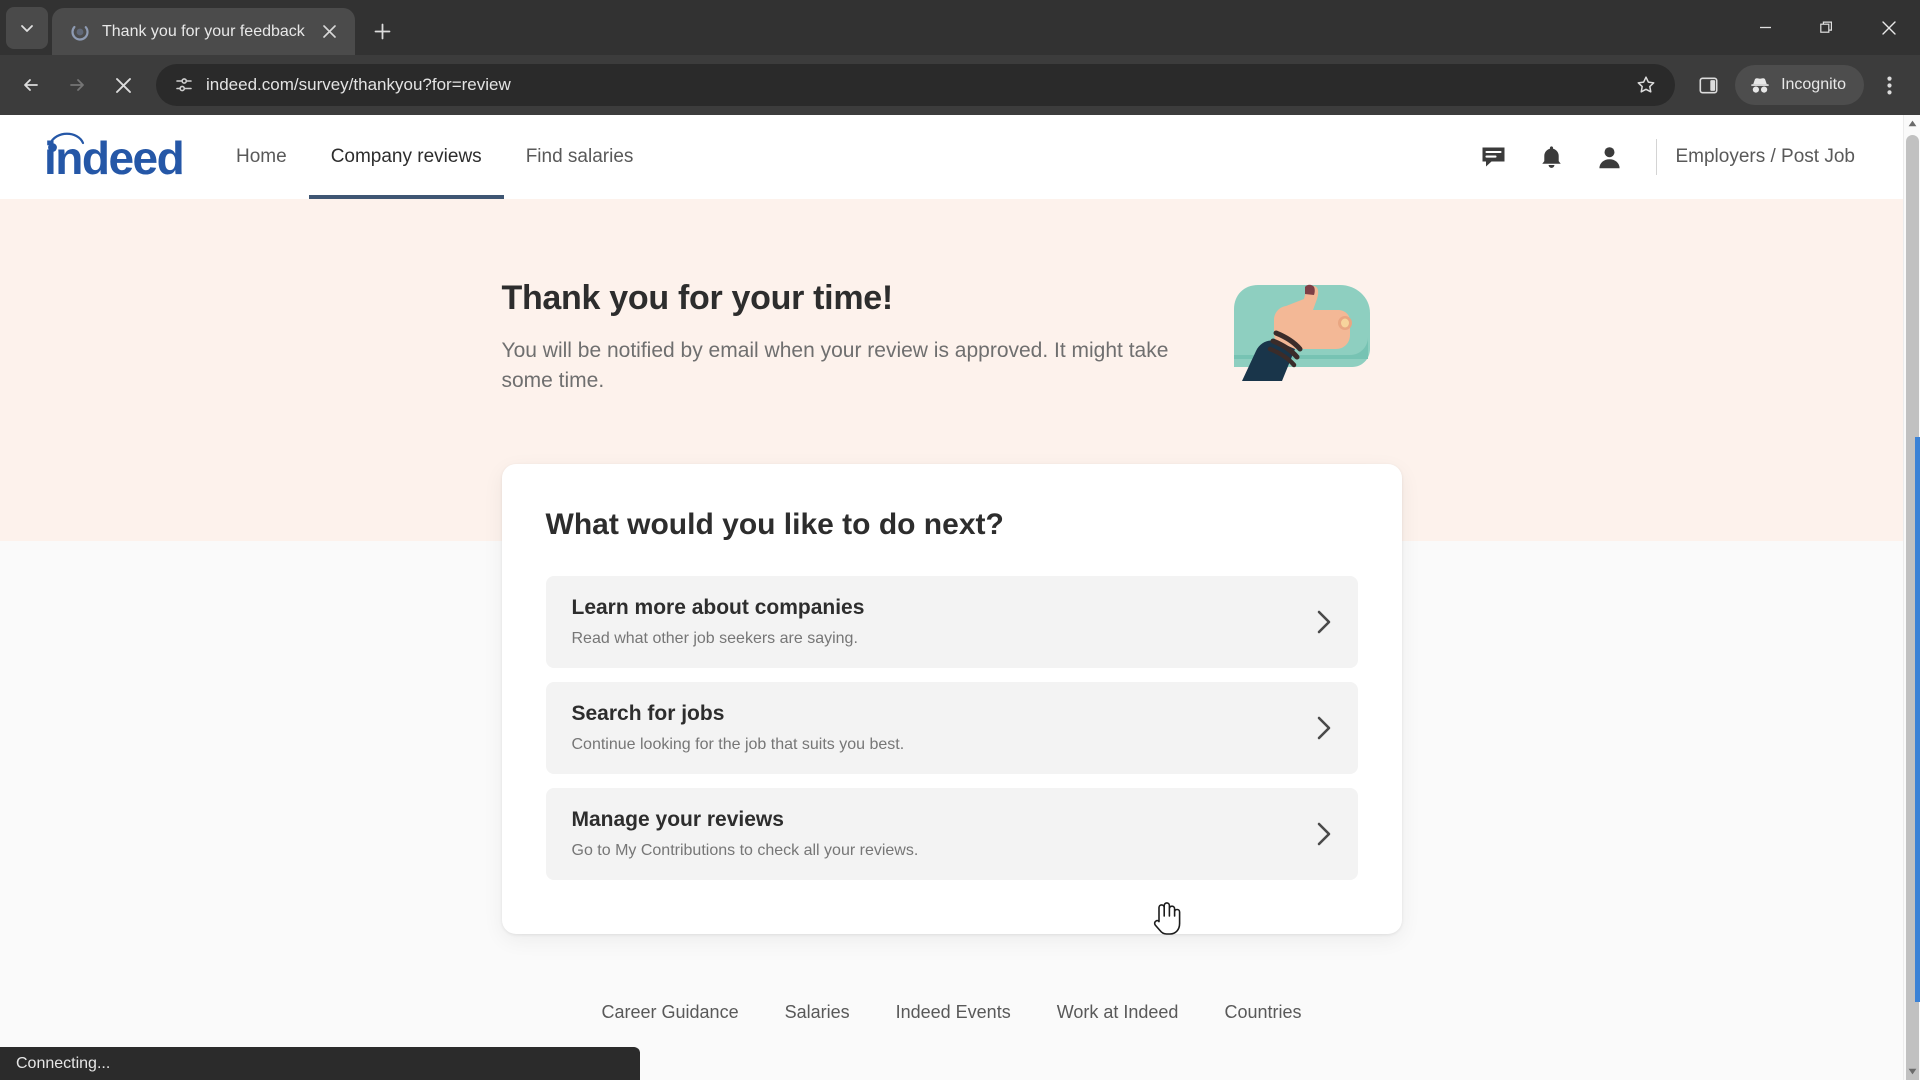 This screenshot has width=1920, height=1080. I want to click on option-title: Learn more about companies, so click(718, 607).